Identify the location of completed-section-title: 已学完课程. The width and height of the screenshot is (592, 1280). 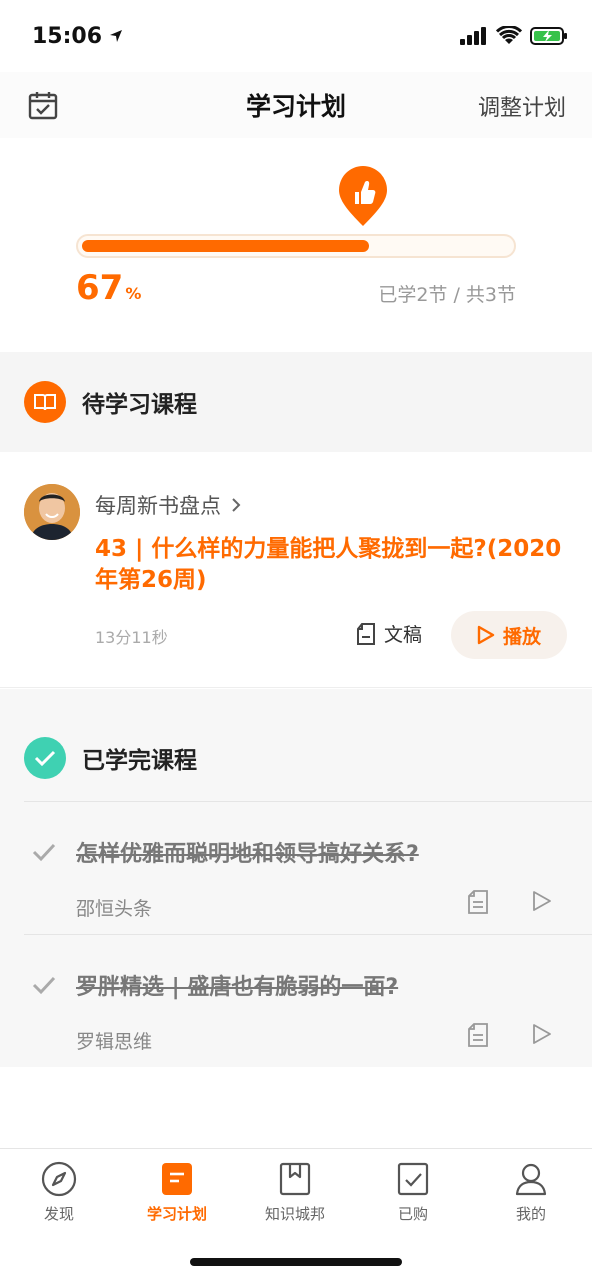
(139, 761).